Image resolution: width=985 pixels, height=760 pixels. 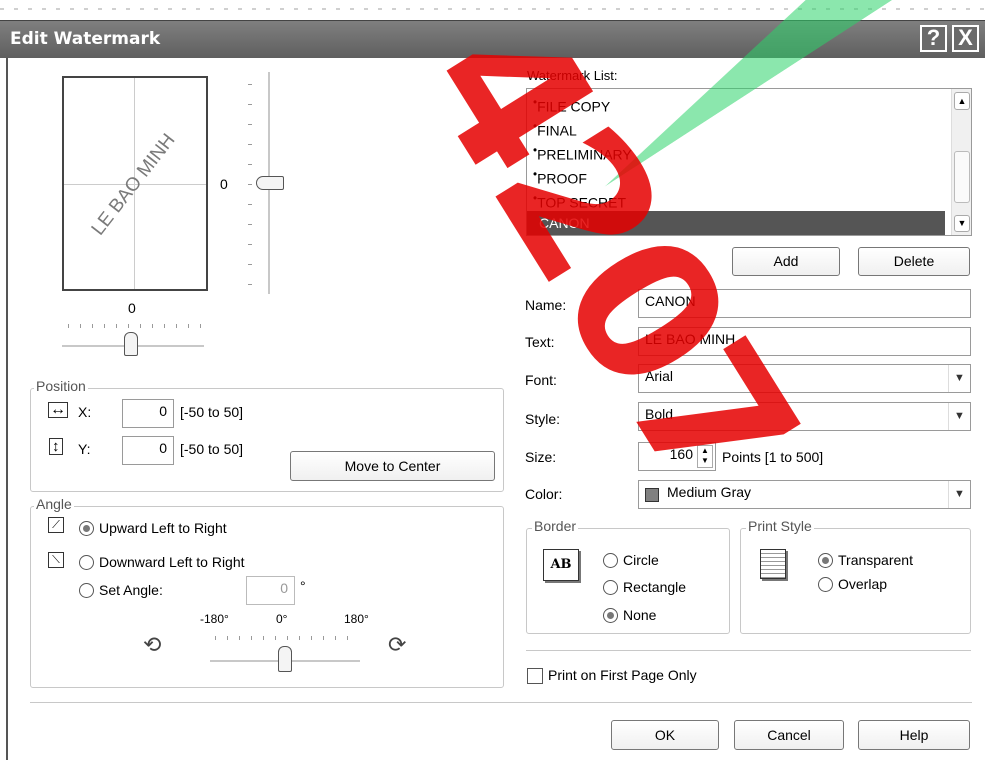 I want to click on first-page-label: Print on First Page Only, so click(x=622, y=675).